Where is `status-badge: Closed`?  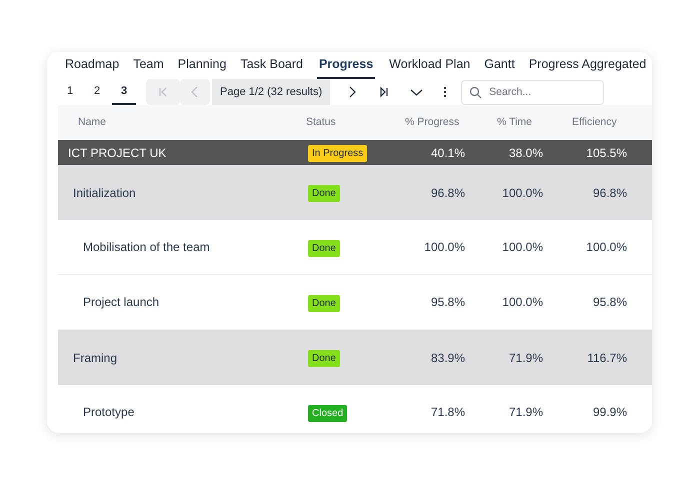 status-badge: Closed is located at coordinates (328, 413).